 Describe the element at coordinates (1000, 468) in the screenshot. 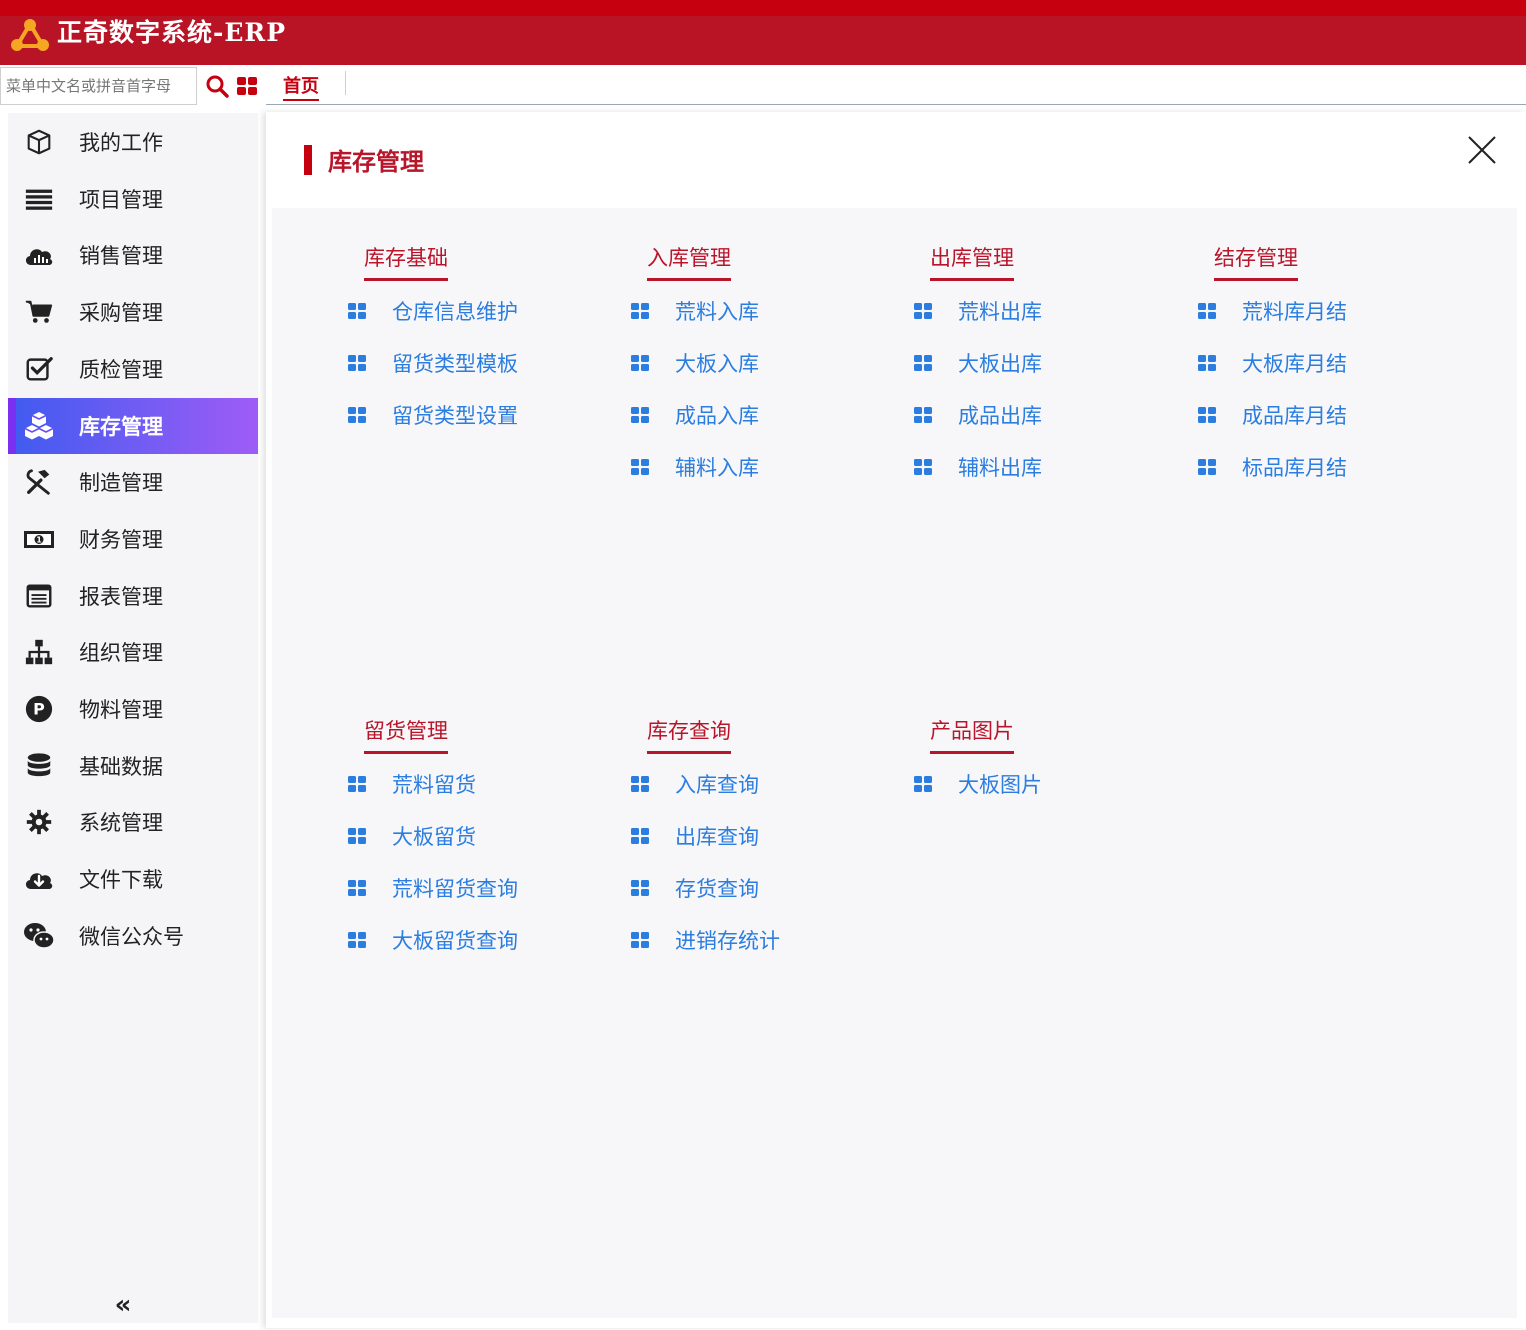

I see `menu-link-label: 辅料出库` at that location.